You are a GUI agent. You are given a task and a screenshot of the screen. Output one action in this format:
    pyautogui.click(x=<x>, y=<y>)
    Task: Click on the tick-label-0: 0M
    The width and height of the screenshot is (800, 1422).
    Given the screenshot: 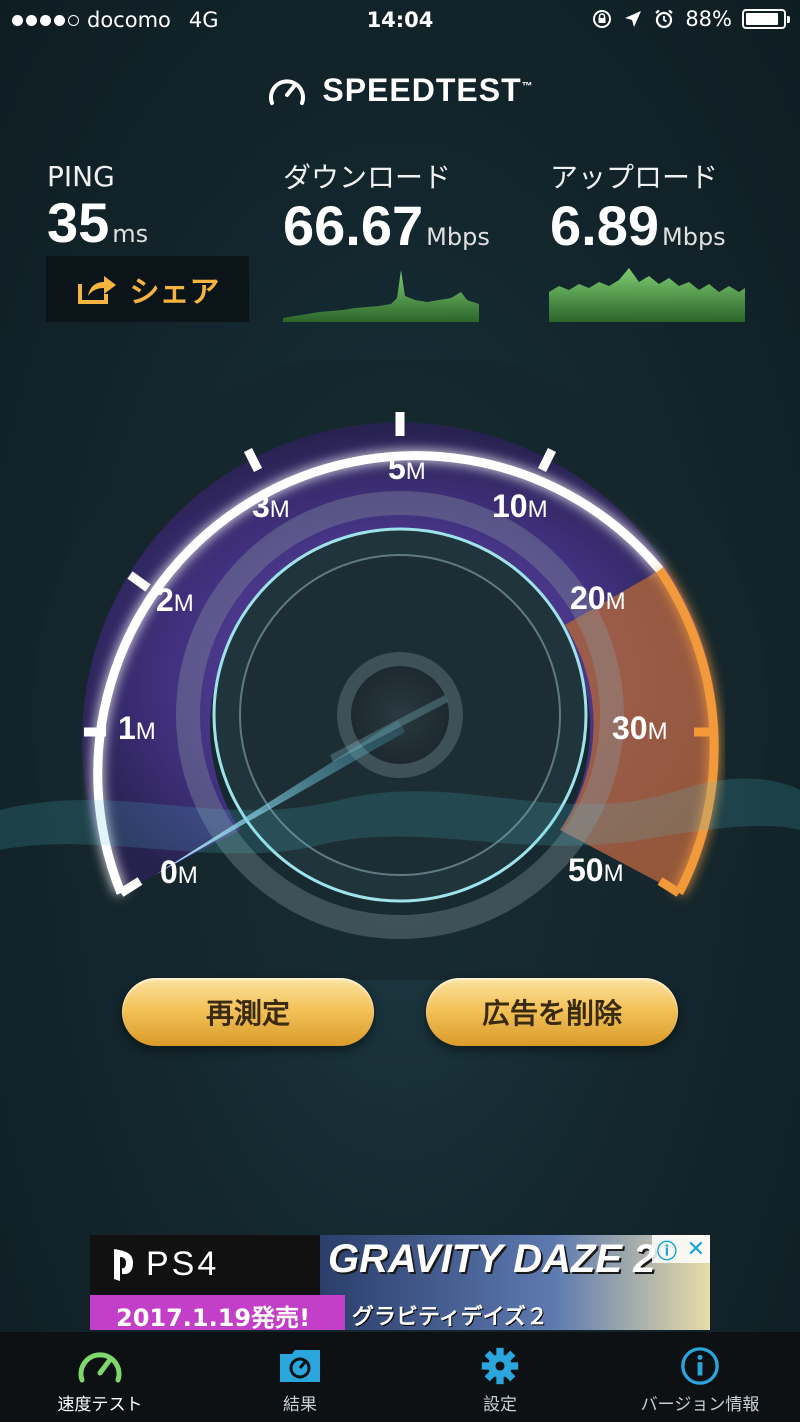 What is the action you would take?
    pyautogui.click(x=179, y=872)
    